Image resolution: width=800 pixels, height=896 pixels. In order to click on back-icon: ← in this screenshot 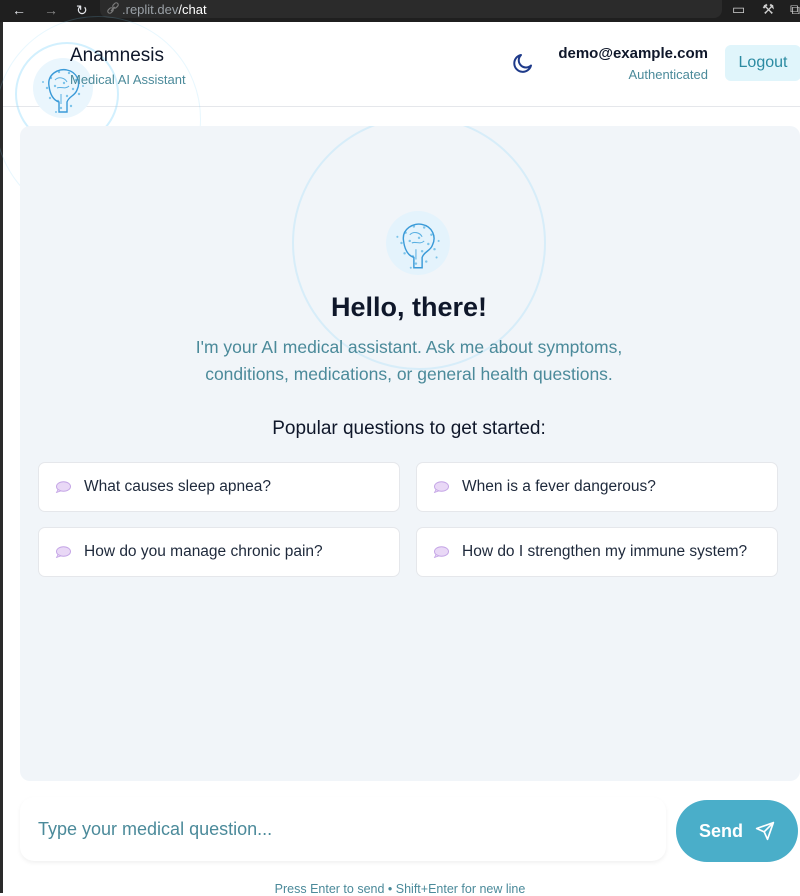, I will do `click(19, 10)`.